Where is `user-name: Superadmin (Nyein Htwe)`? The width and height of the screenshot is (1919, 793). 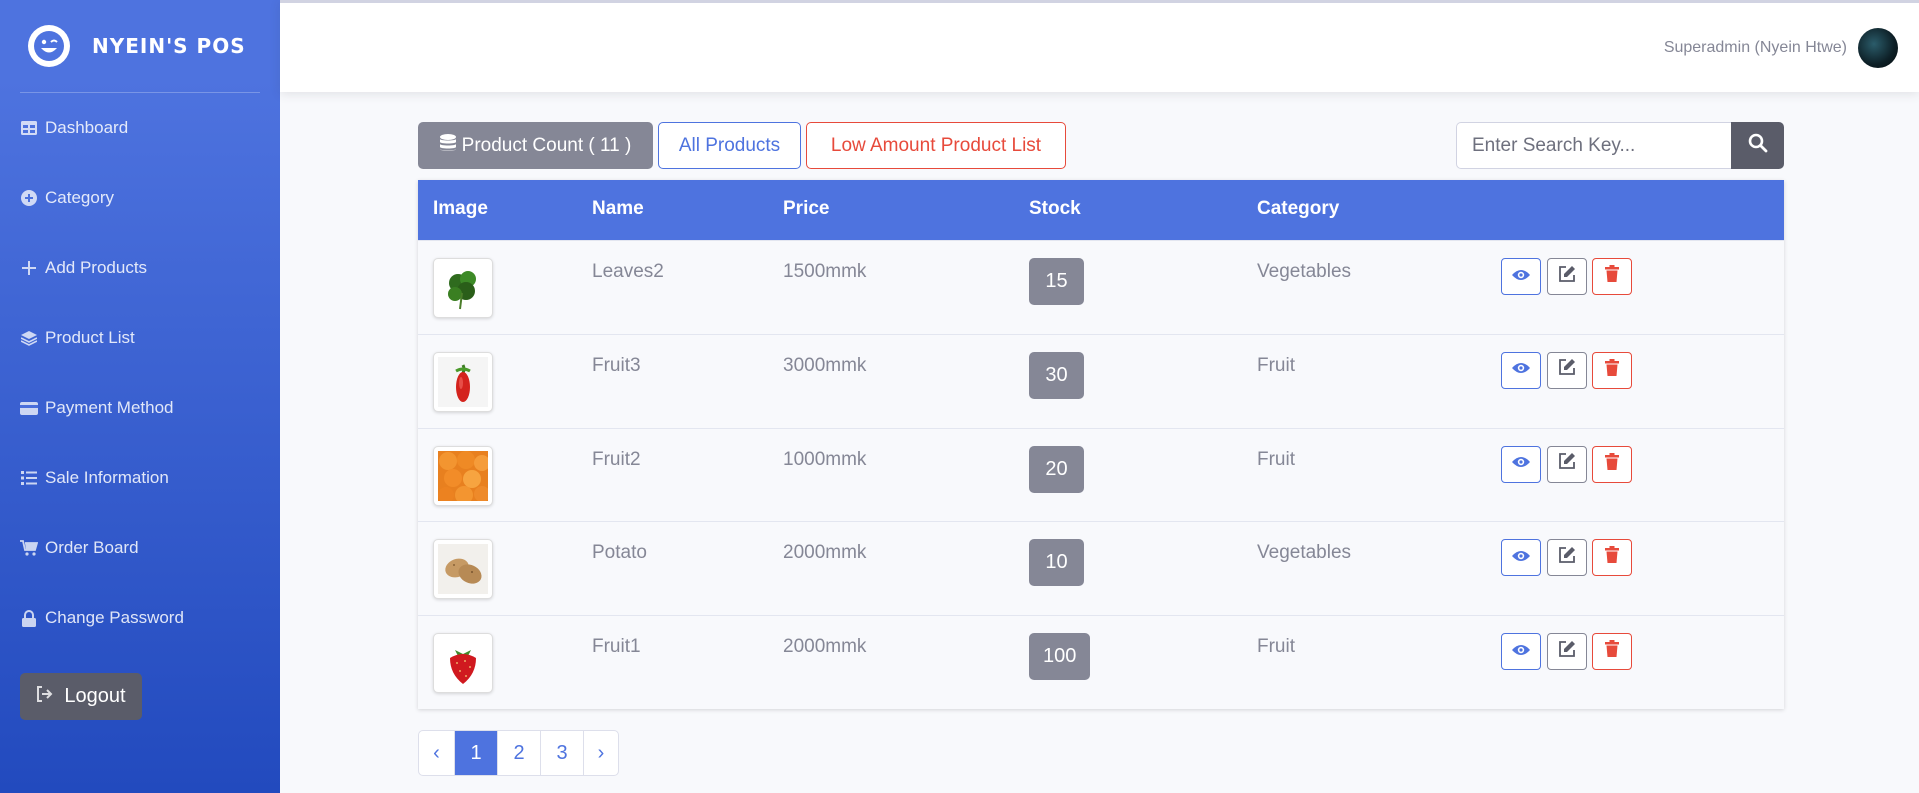 user-name: Superadmin (Nyein Htwe) is located at coordinates (1755, 47).